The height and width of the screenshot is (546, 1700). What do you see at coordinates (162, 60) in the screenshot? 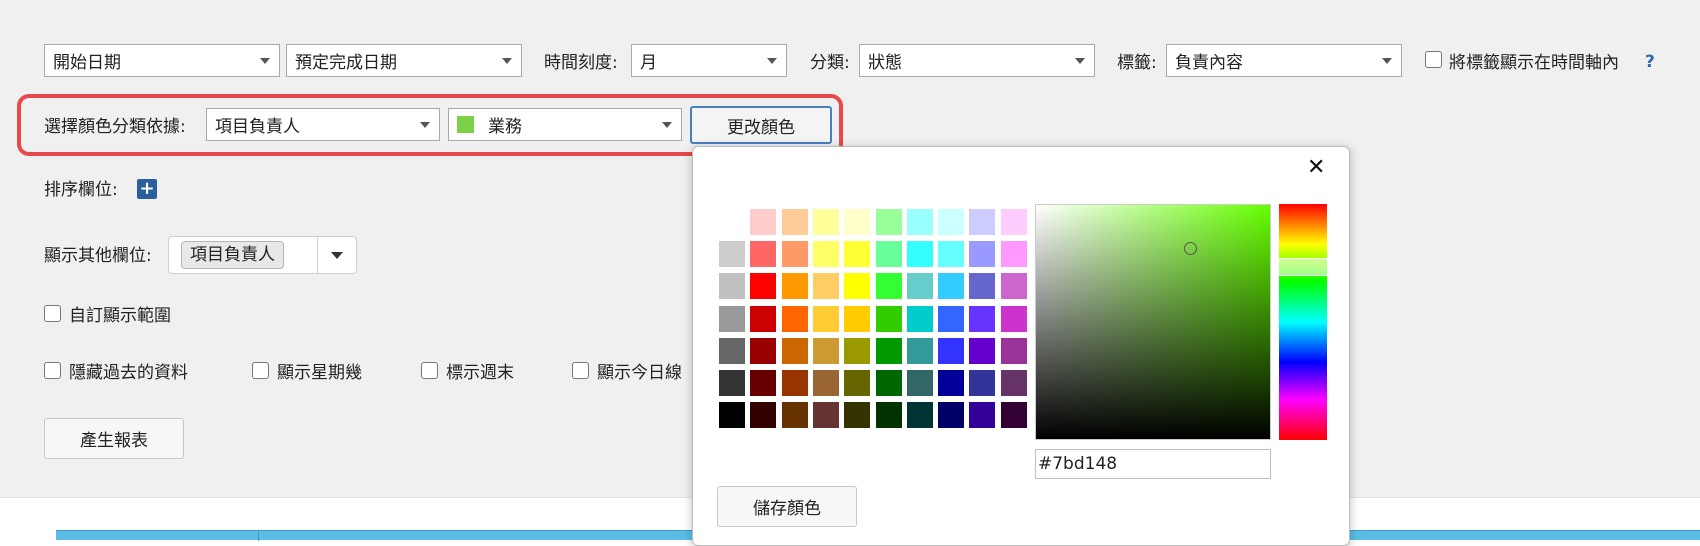
I see `start-date-select: 開始日期` at bounding box center [162, 60].